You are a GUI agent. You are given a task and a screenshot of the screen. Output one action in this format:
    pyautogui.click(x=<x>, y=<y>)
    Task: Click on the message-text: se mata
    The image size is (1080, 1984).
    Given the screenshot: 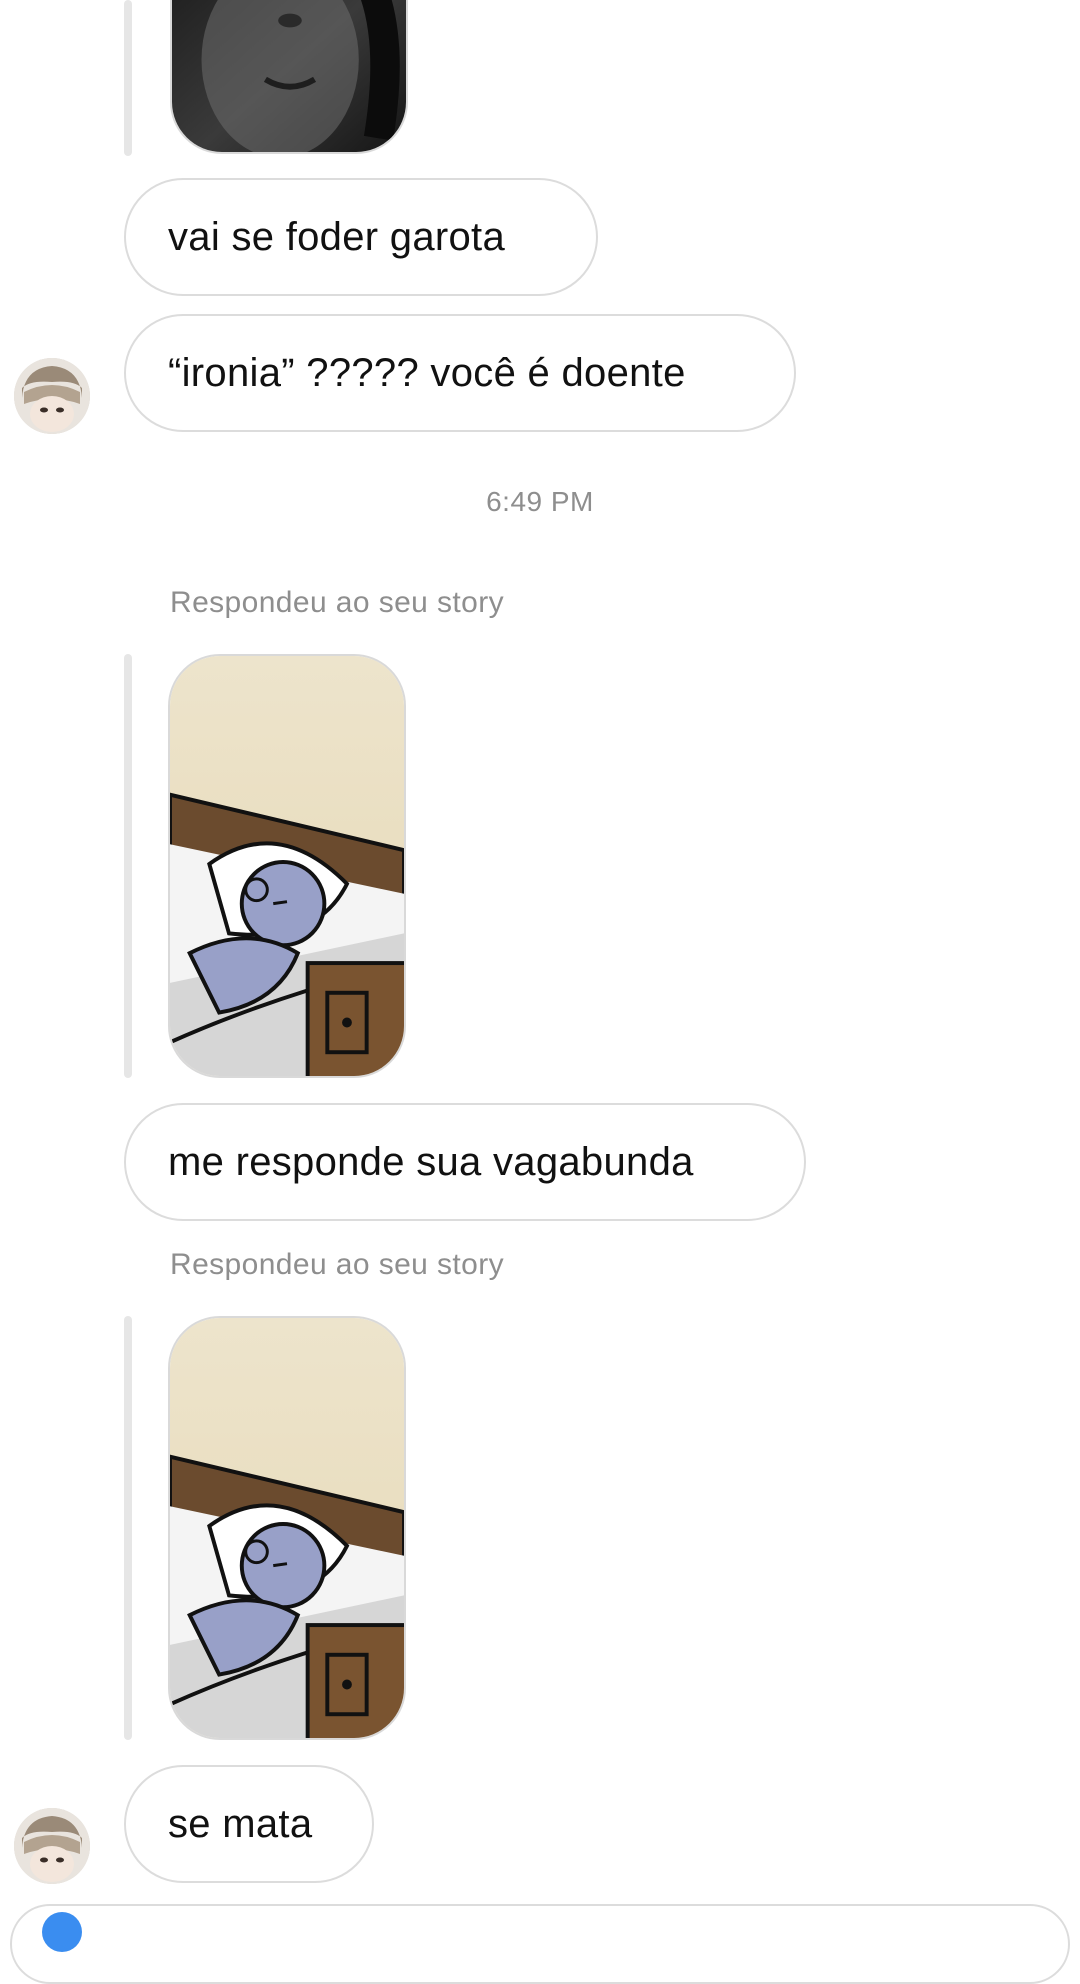 What is the action you would take?
    pyautogui.click(x=240, y=1823)
    